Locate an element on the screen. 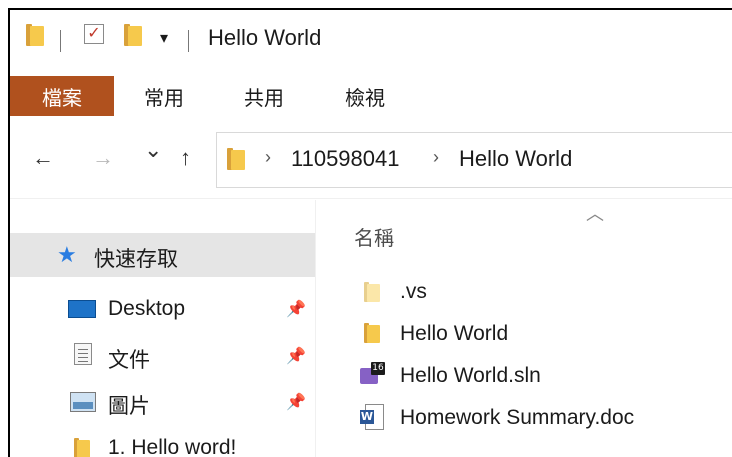  tab-share: 共用 is located at coordinates (264, 96).